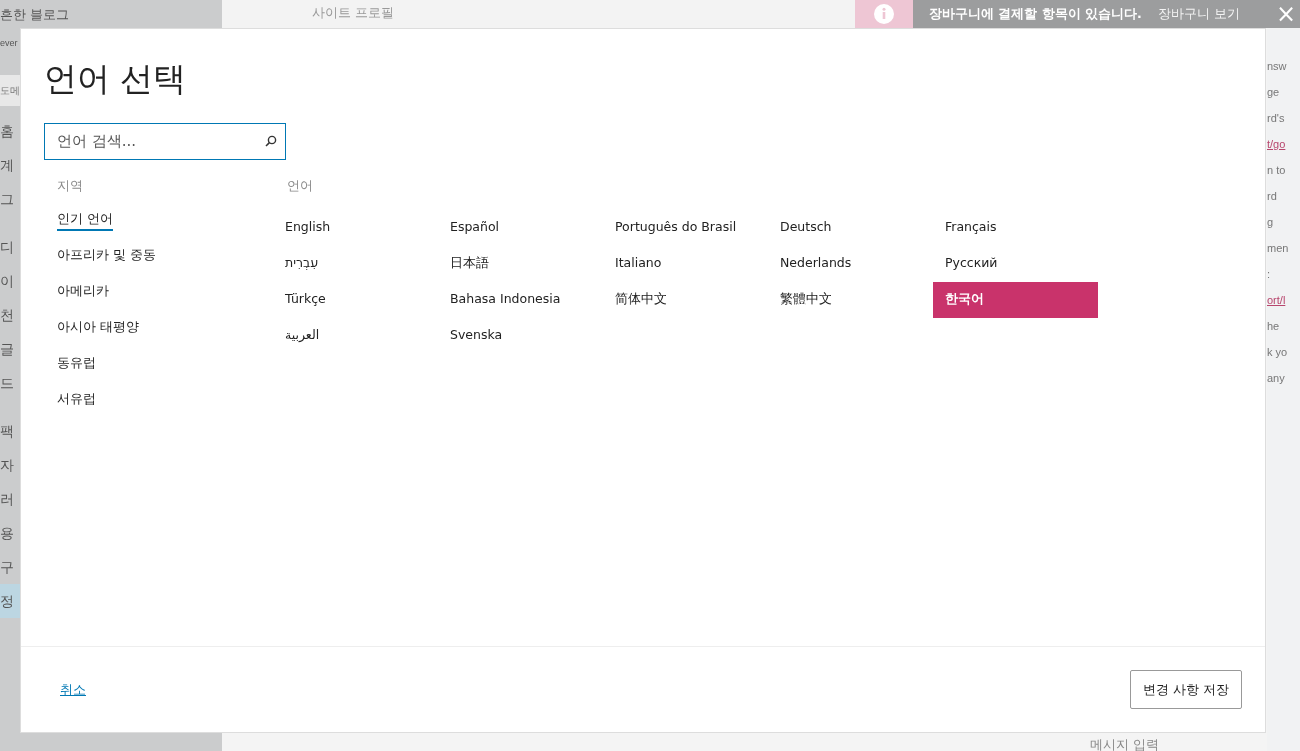 The image size is (1300, 751). Describe the element at coordinates (116, 79) in the screenshot. I see `dialog-title: 언어 선택` at that location.